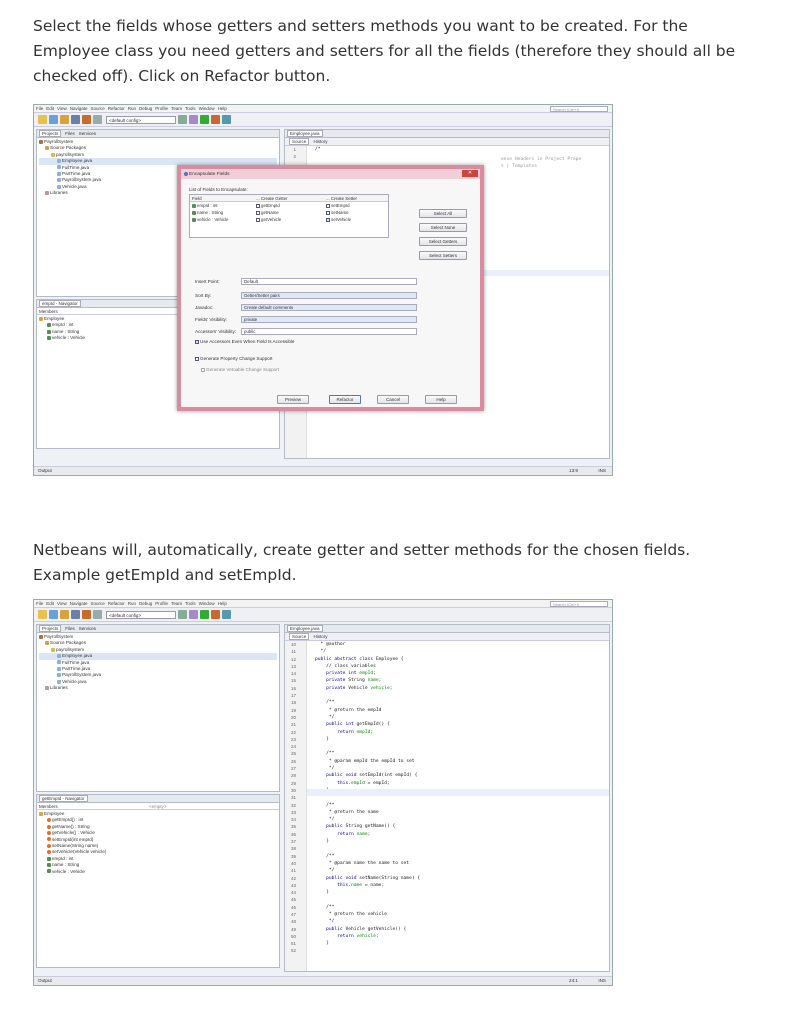 The image size is (791, 1024). What do you see at coordinates (443, 241) in the screenshot?
I see `select-getters-button: Select Getters` at bounding box center [443, 241].